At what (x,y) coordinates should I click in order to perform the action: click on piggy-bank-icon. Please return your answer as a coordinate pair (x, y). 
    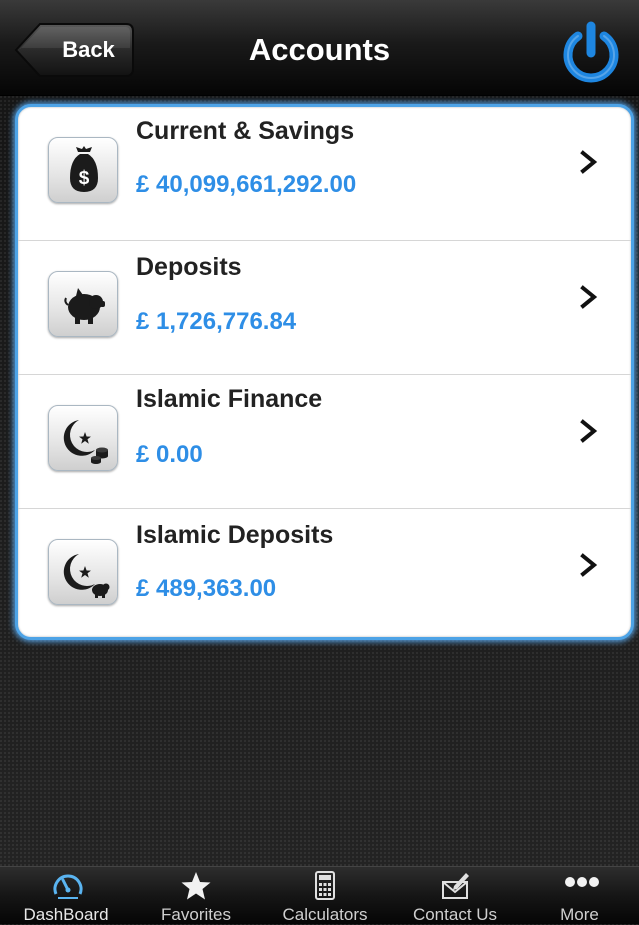
    Looking at the image, I should click on (83, 304).